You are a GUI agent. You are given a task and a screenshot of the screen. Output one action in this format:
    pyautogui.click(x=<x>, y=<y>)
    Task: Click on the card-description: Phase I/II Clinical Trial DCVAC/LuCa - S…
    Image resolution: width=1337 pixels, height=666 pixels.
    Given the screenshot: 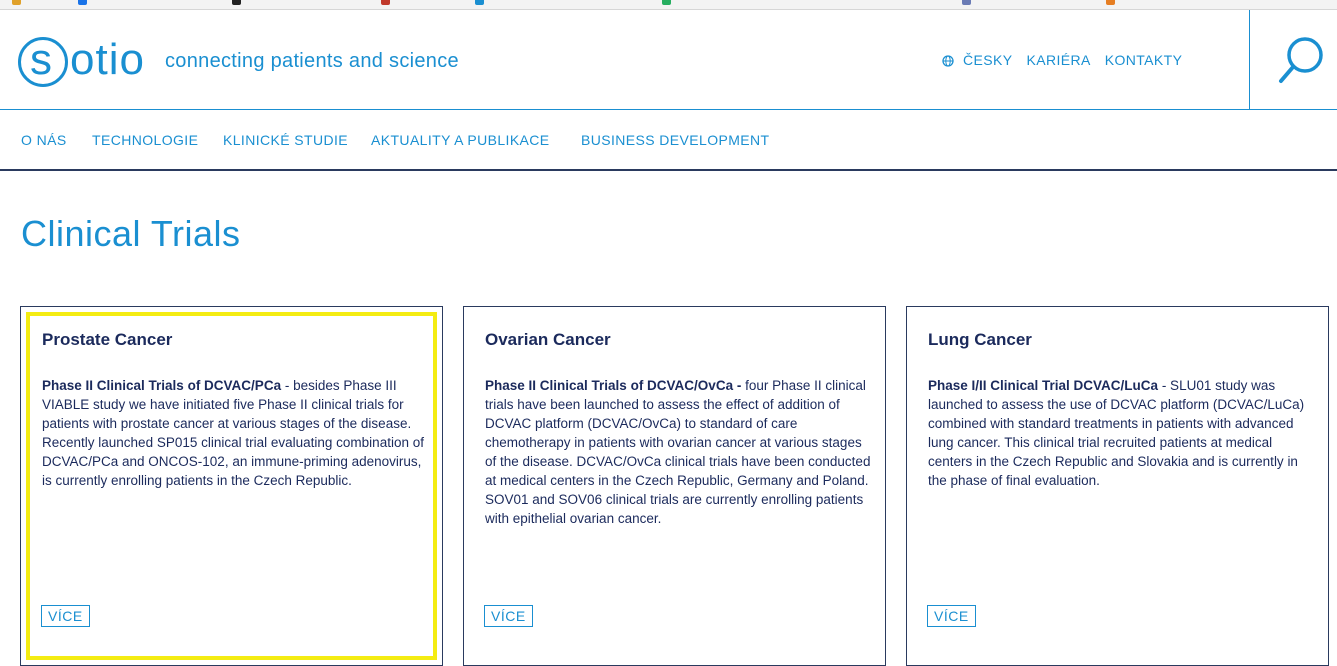 What is the action you would take?
    pyautogui.click(x=1123, y=433)
    